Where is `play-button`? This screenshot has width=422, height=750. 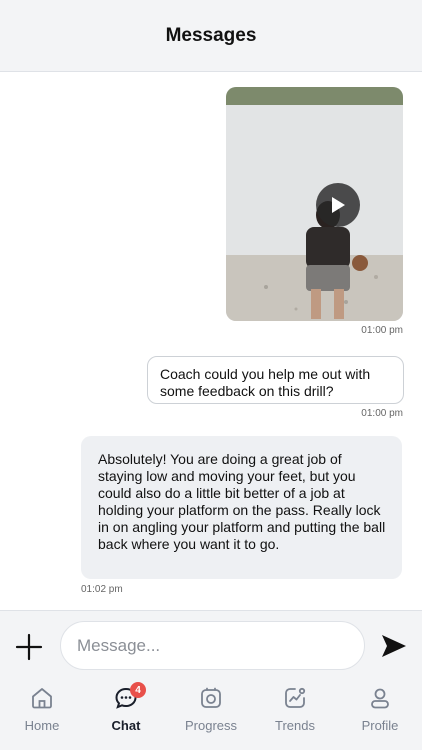
play-button is located at coordinates (338, 205).